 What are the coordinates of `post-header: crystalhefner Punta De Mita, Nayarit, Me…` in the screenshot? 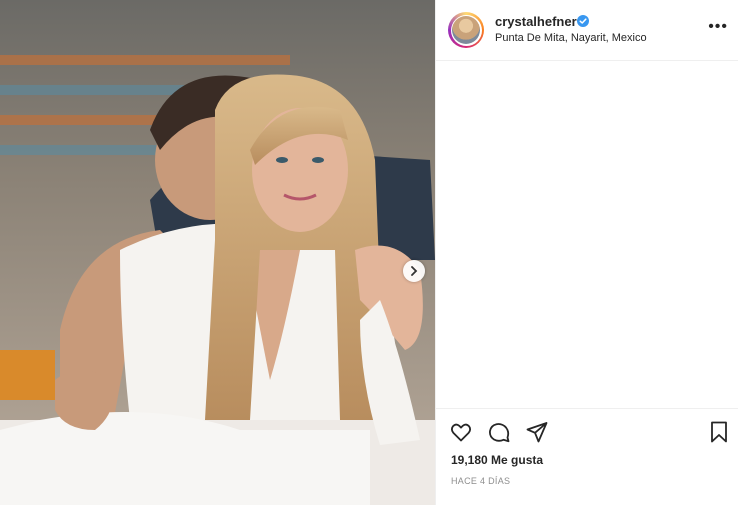 It's located at (587, 30).